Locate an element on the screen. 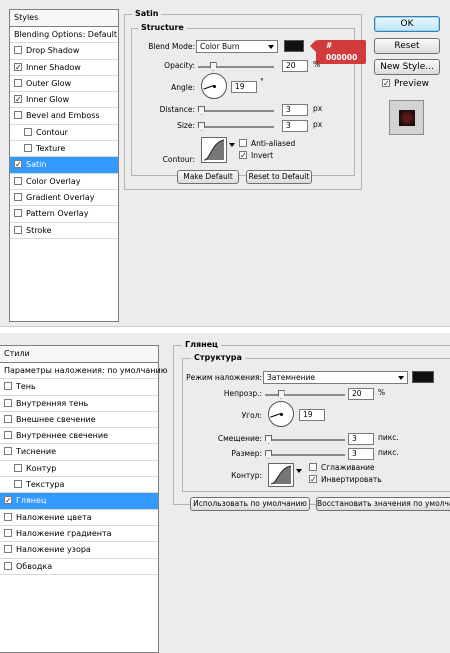  opacity-input-ru: 20 is located at coordinates (361, 394).